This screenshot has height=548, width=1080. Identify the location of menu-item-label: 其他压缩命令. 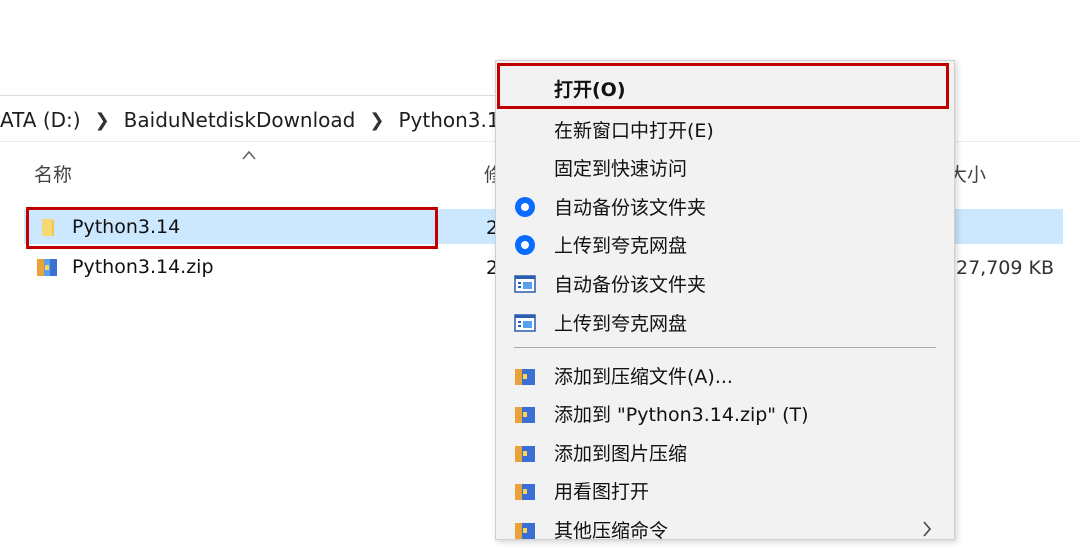
(611, 530).